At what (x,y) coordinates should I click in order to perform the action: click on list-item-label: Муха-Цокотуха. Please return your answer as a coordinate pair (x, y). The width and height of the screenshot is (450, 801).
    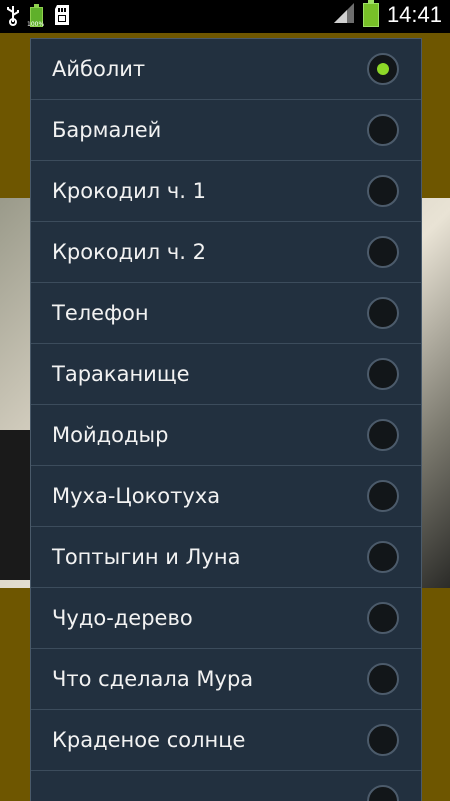
    Looking at the image, I should click on (136, 496).